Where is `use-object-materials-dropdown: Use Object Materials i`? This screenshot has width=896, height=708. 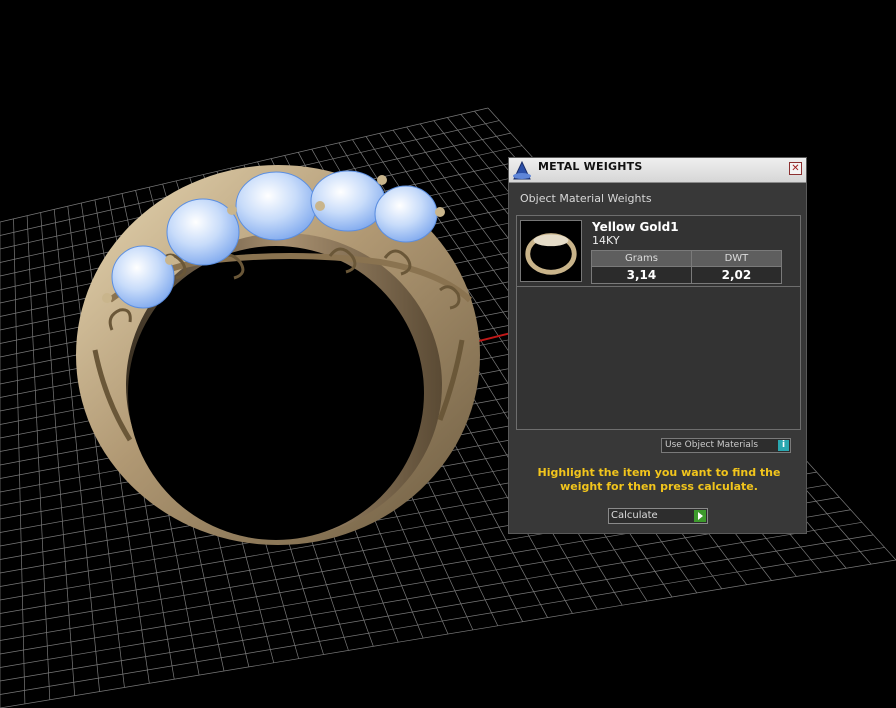
use-object-materials-dropdown: Use Object Materials i is located at coordinates (726, 445).